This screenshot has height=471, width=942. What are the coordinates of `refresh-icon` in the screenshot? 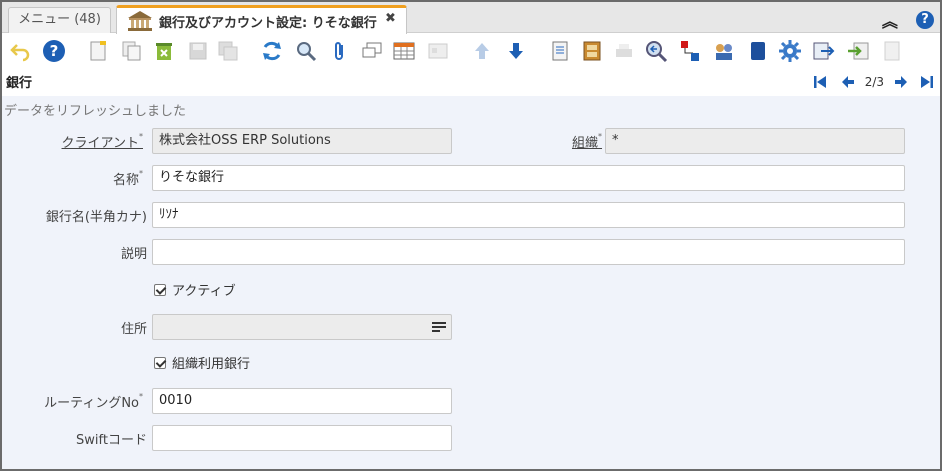 It's located at (272, 51).